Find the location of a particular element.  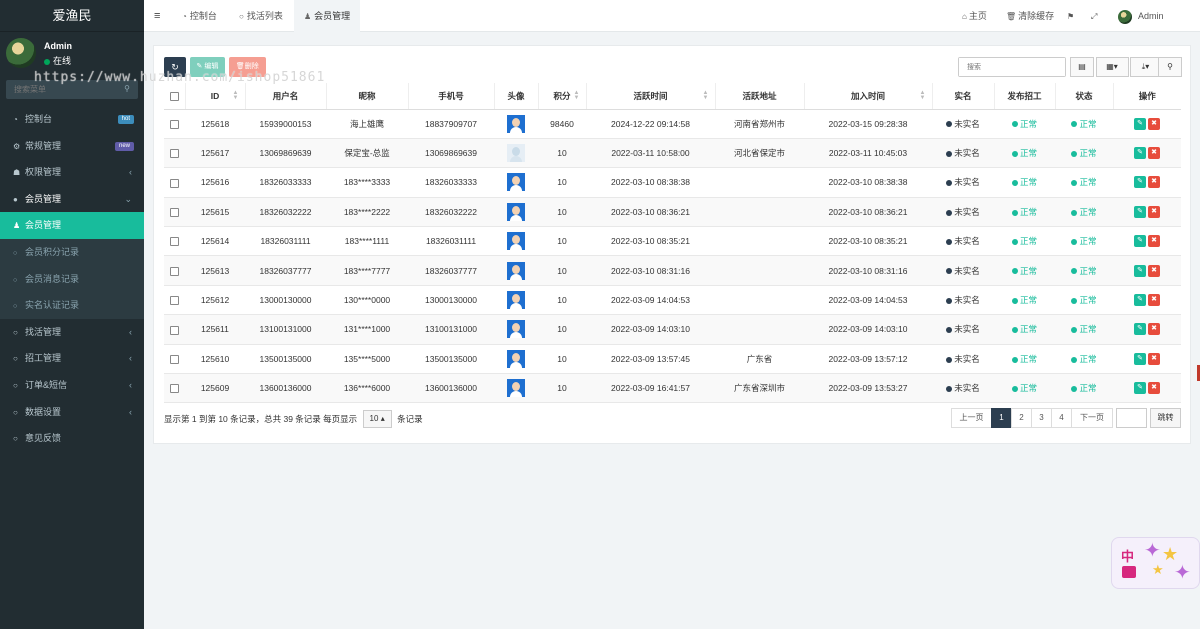

sidebar-item-permission: ☗ 权限管理 ‹ is located at coordinates (72, 172).